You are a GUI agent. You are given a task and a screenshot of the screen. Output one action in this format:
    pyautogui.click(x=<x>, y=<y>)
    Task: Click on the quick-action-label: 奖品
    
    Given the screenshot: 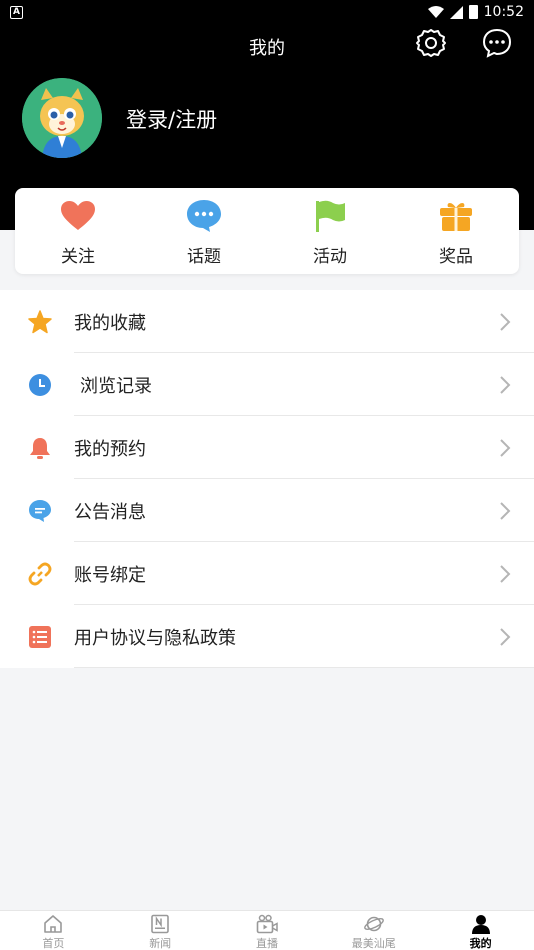 What is the action you would take?
    pyautogui.click(x=456, y=257)
    